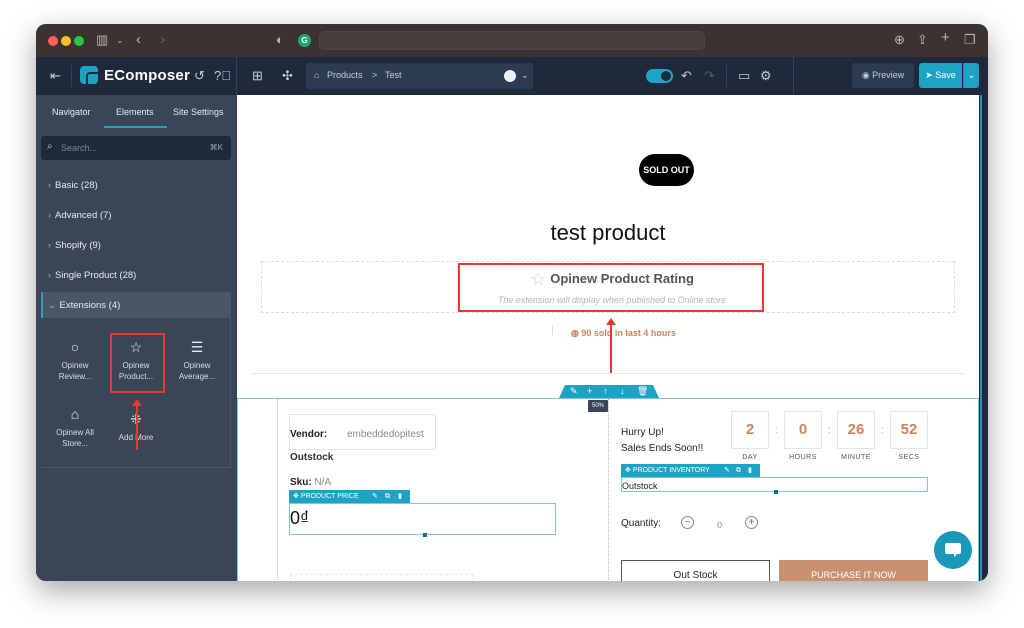 This screenshot has width=1024, height=628. I want to click on shield-icon: ◐, so click(280, 40).